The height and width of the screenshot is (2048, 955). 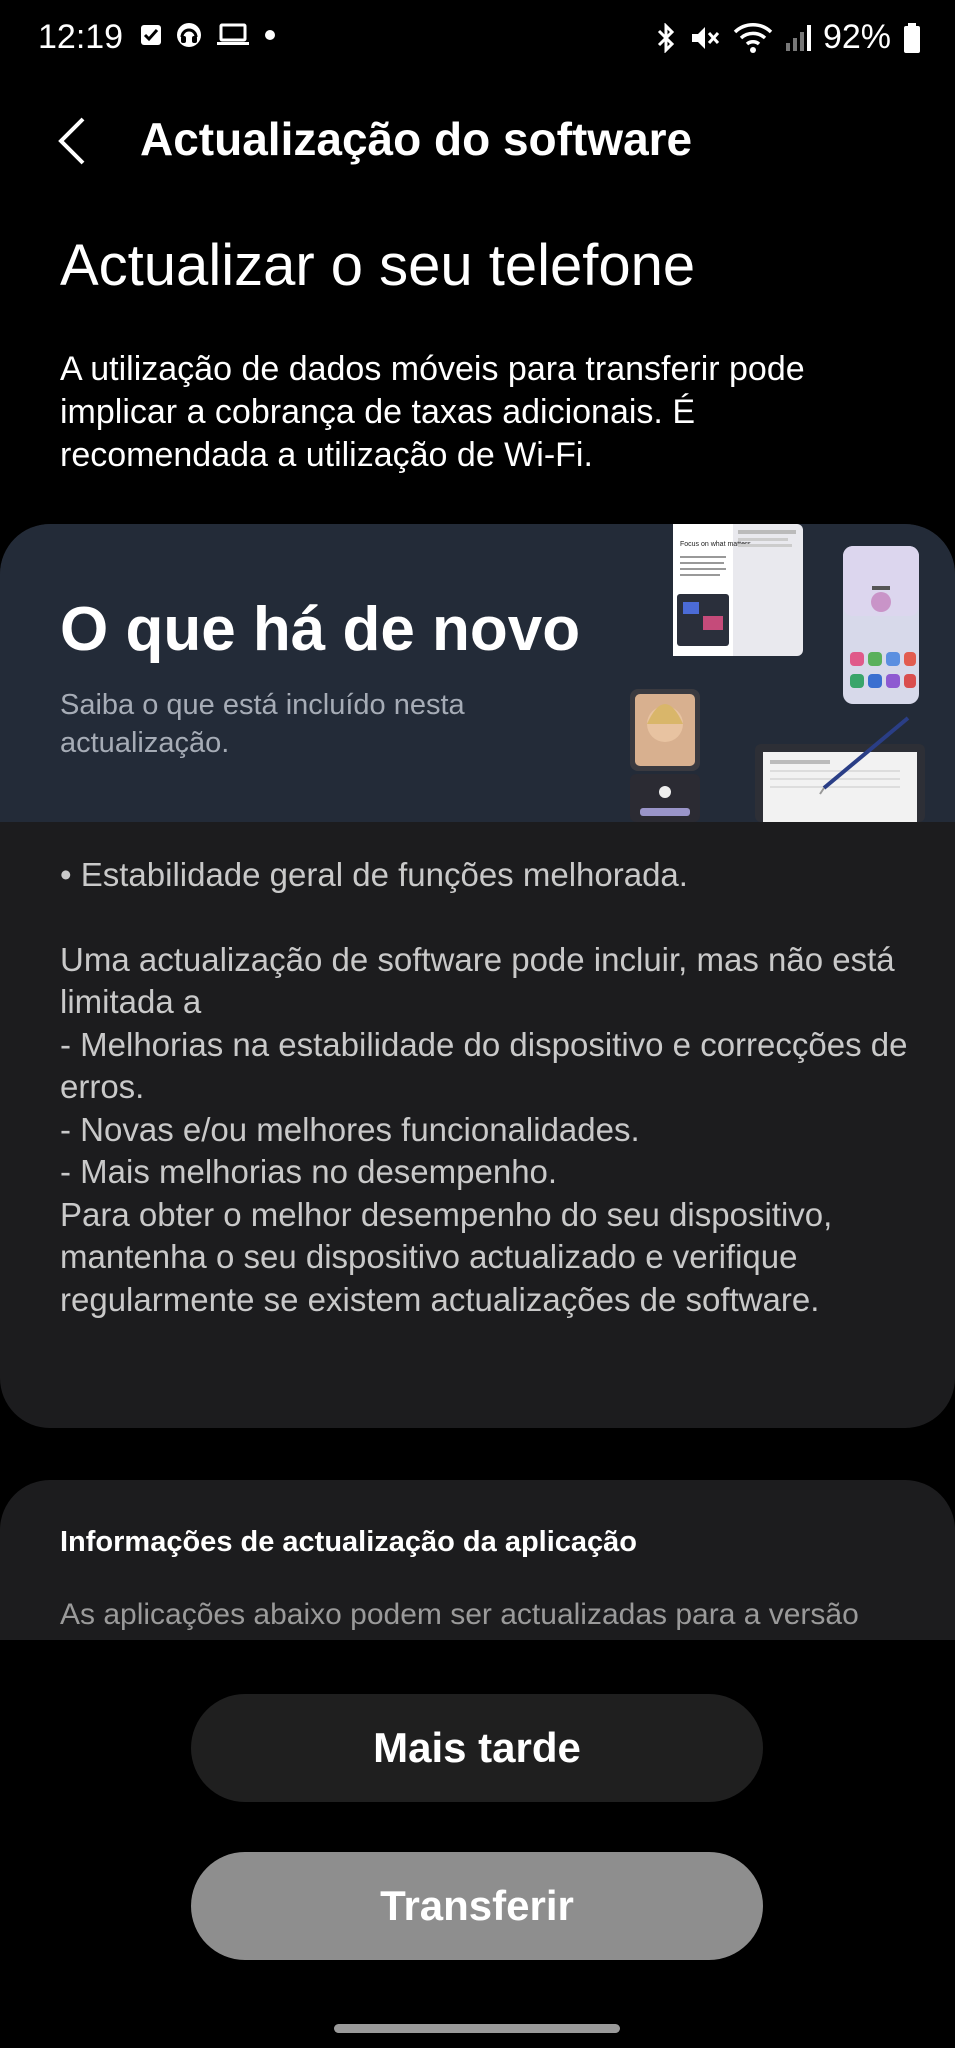 I want to click on headset-icon, so click(x=189, y=35).